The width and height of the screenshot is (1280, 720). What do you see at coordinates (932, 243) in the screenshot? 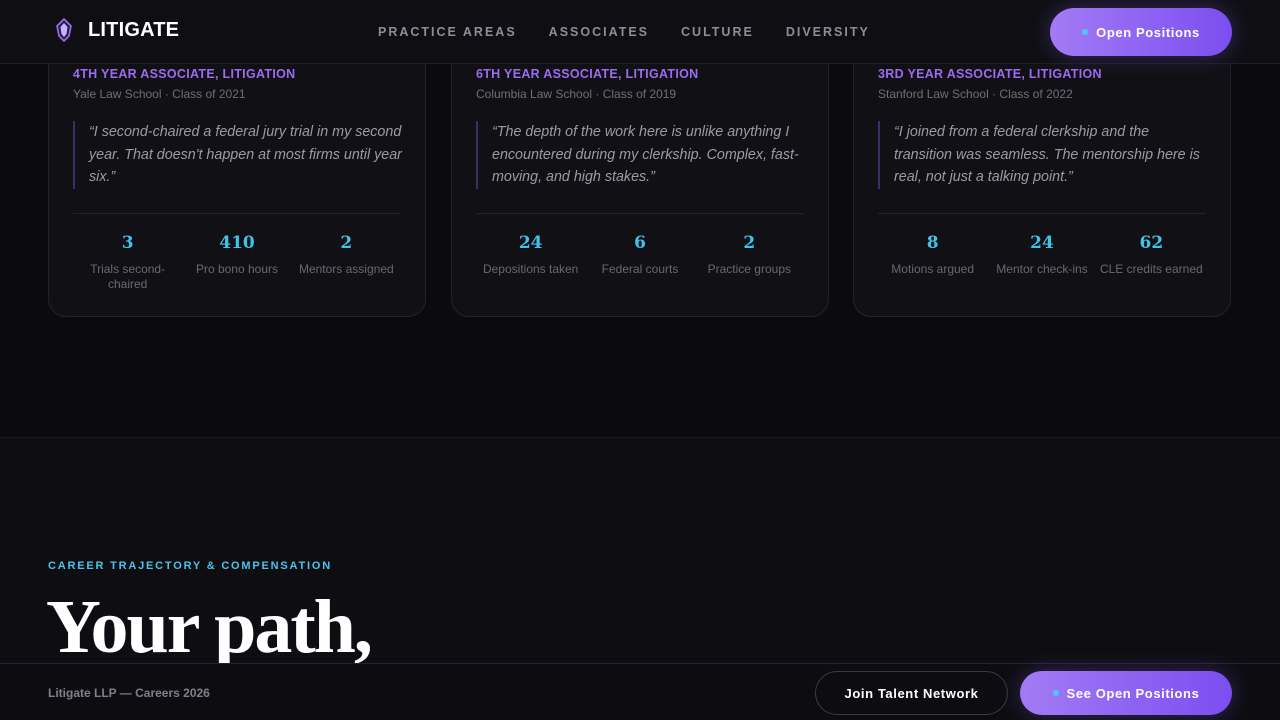
I see `stat-value: 8` at bounding box center [932, 243].